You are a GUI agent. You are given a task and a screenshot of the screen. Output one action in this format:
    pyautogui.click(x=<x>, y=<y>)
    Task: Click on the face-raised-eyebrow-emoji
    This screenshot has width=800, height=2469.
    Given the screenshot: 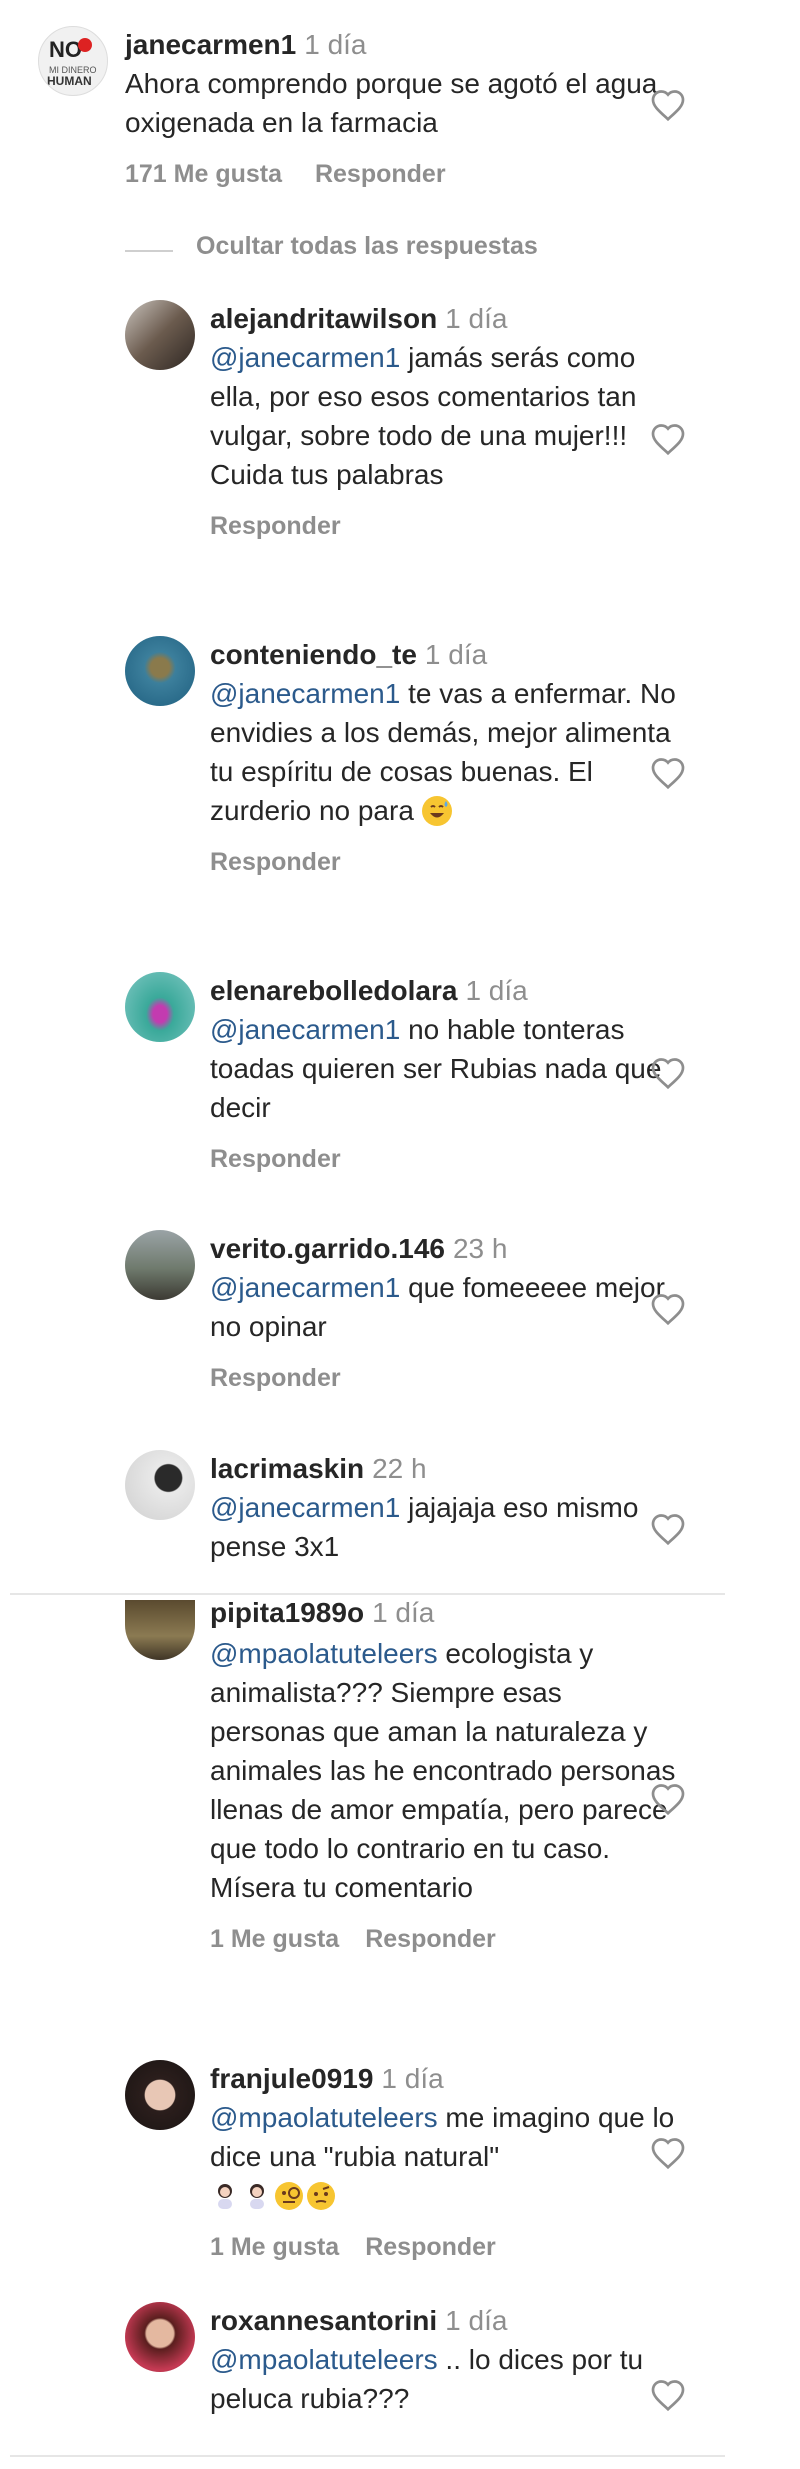 What is the action you would take?
    pyautogui.click(x=321, y=2196)
    